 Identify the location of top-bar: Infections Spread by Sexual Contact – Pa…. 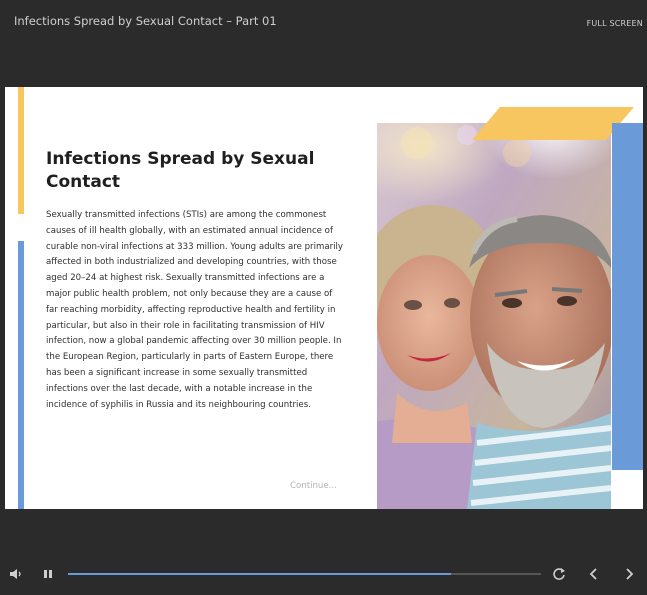
(323, 22).